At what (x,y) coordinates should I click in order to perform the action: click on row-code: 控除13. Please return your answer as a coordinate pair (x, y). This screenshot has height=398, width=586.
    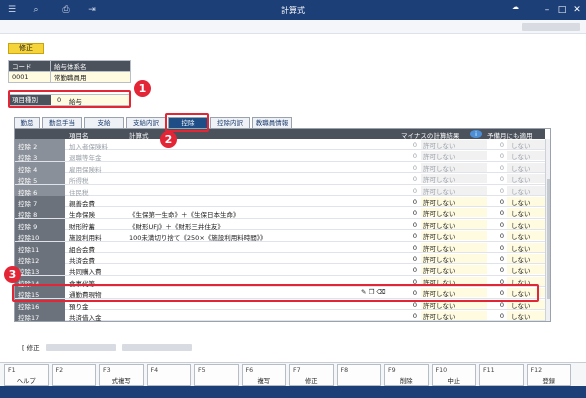
    Looking at the image, I should click on (40, 270).